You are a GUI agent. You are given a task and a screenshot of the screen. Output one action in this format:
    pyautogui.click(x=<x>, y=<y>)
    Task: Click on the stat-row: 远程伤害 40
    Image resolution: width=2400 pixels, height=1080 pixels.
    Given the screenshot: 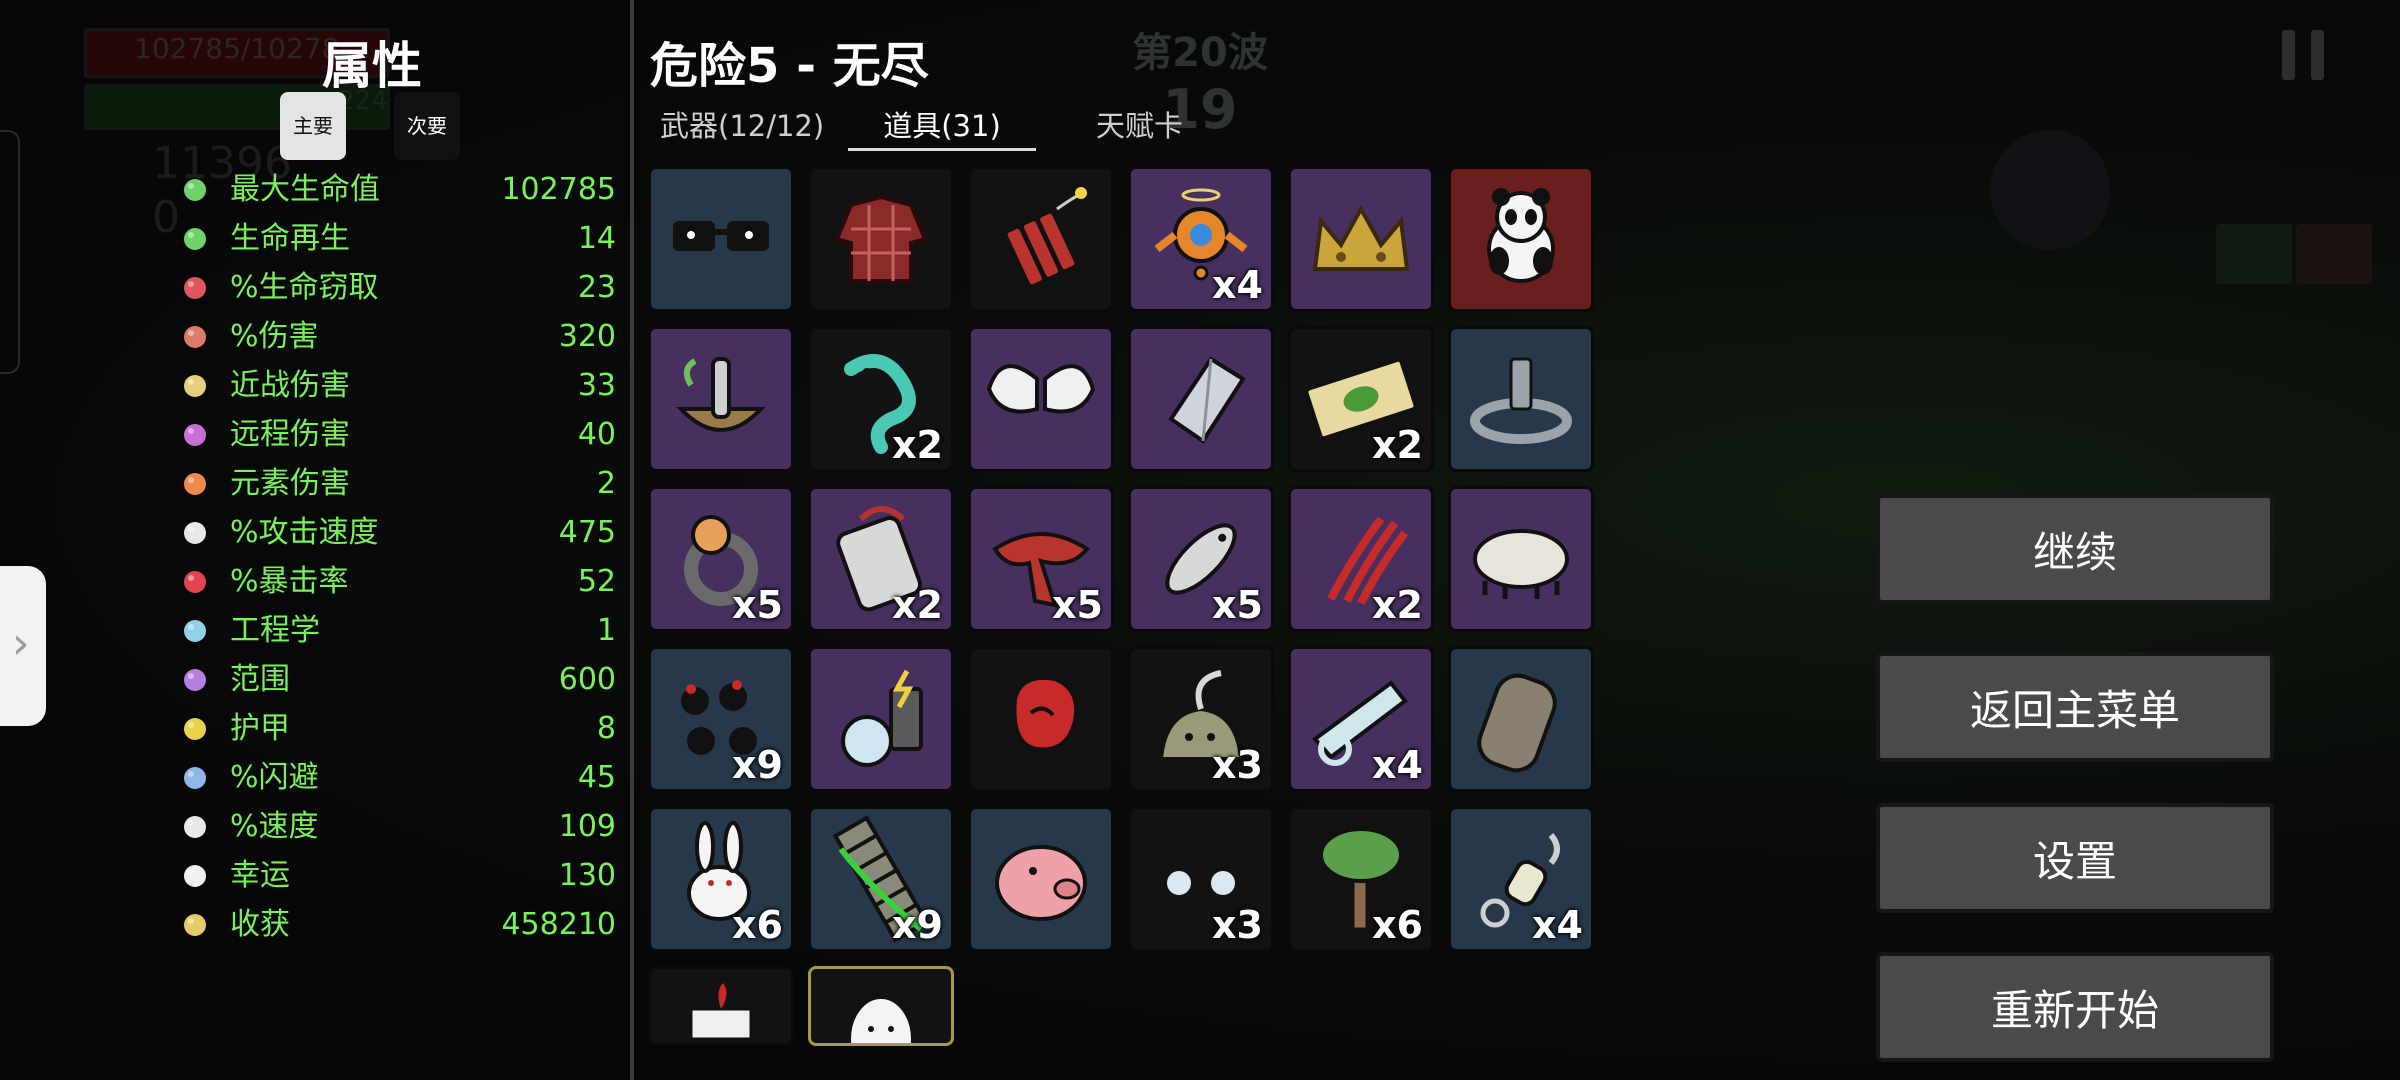 What is the action you would take?
    pyautogui.click(x=398, y=435)
    